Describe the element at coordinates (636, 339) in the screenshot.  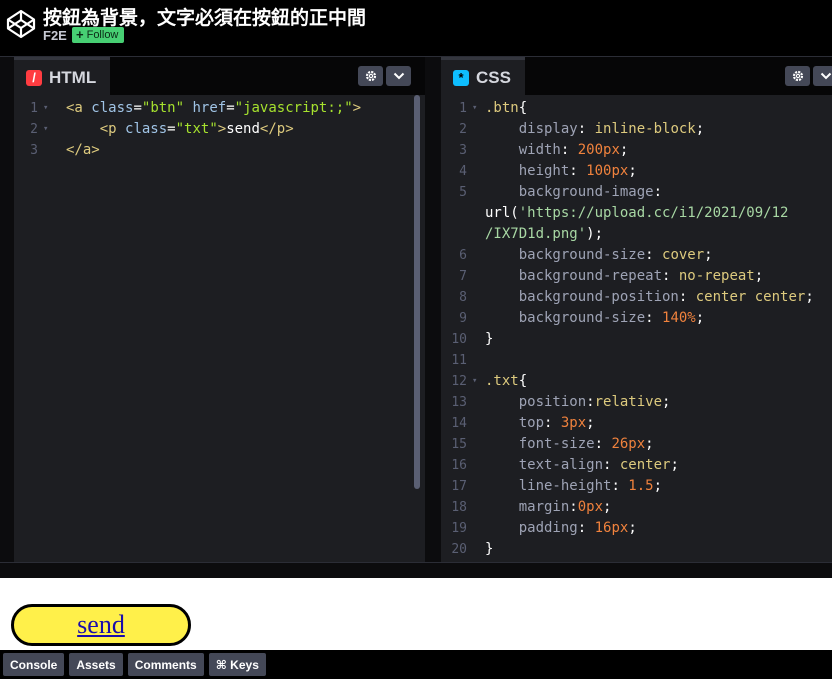
I see `code-line: 10}` at that location.